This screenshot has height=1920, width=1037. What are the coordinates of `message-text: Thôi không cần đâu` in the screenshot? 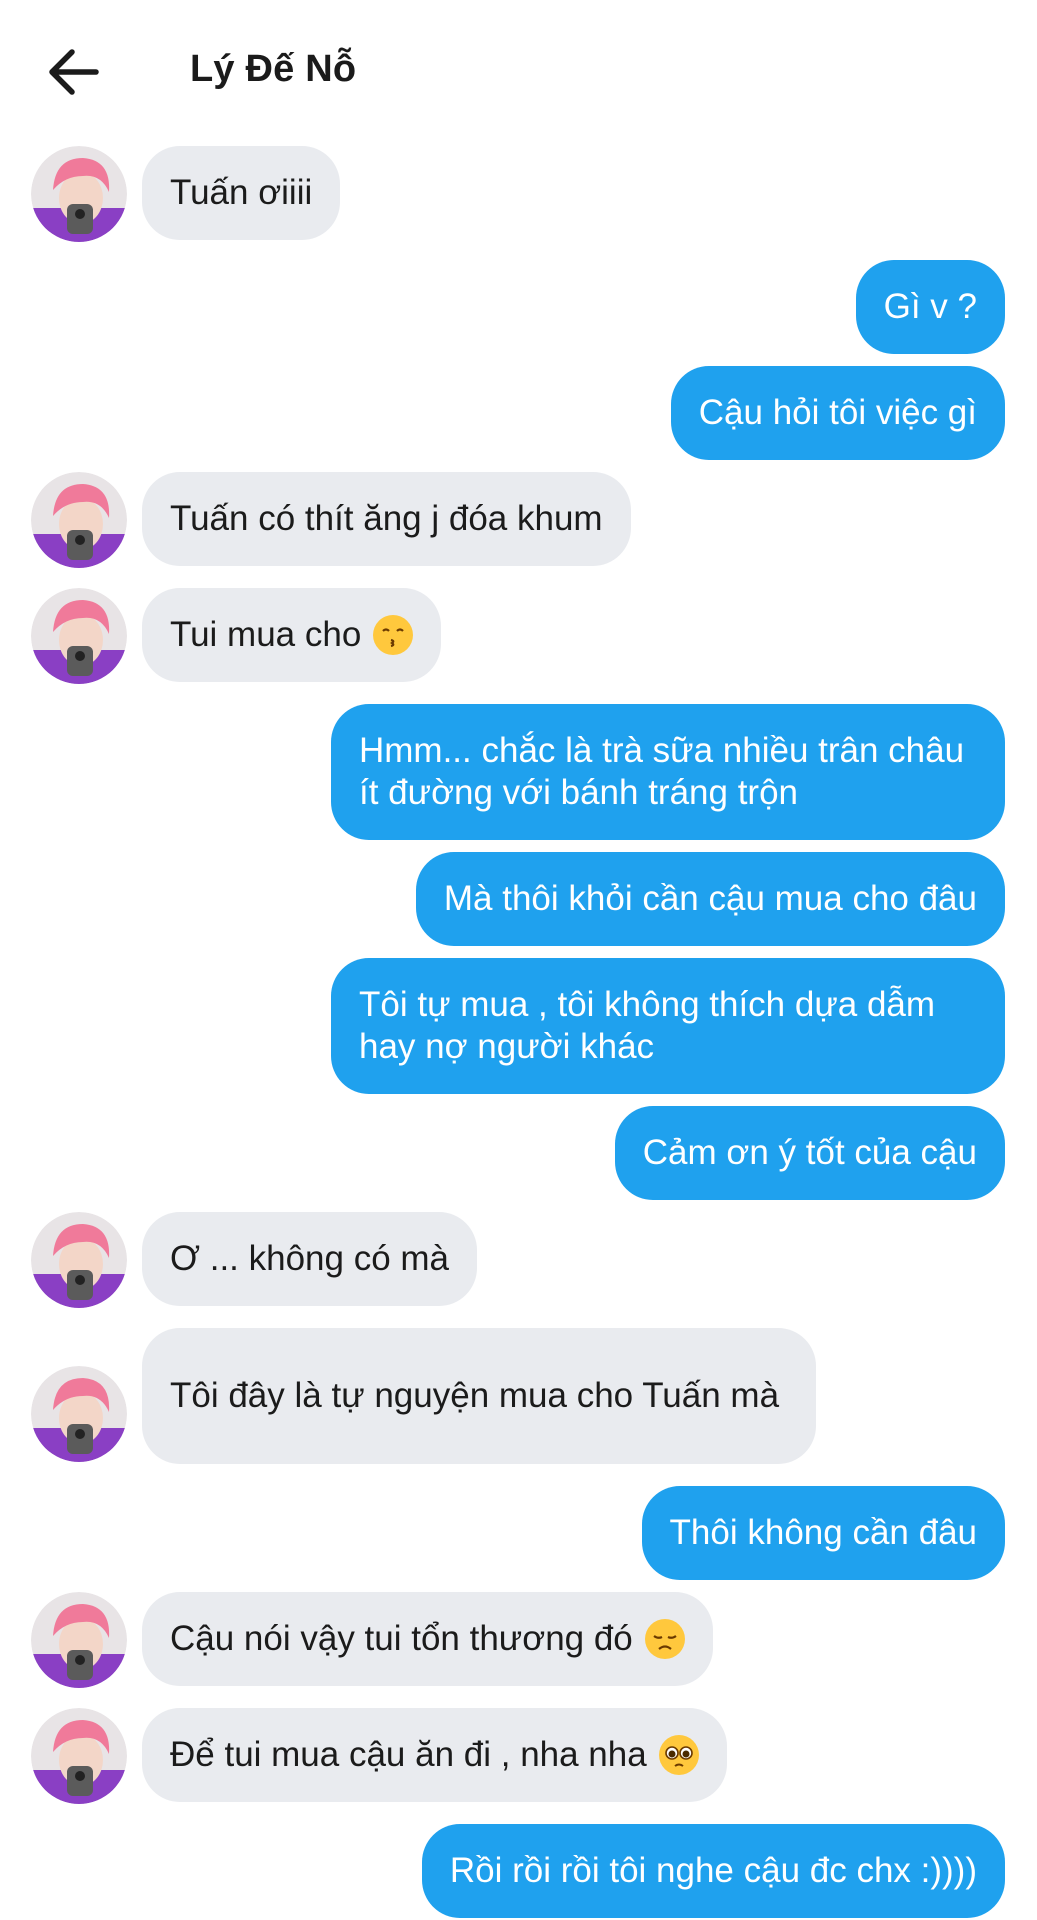 It's located at (823, 1532).